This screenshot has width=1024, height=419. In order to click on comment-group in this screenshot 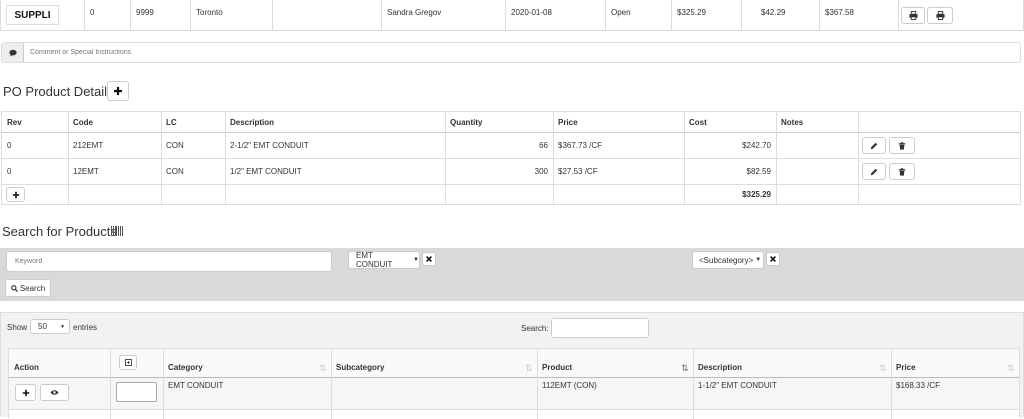, I will do `click(511, 52)`.